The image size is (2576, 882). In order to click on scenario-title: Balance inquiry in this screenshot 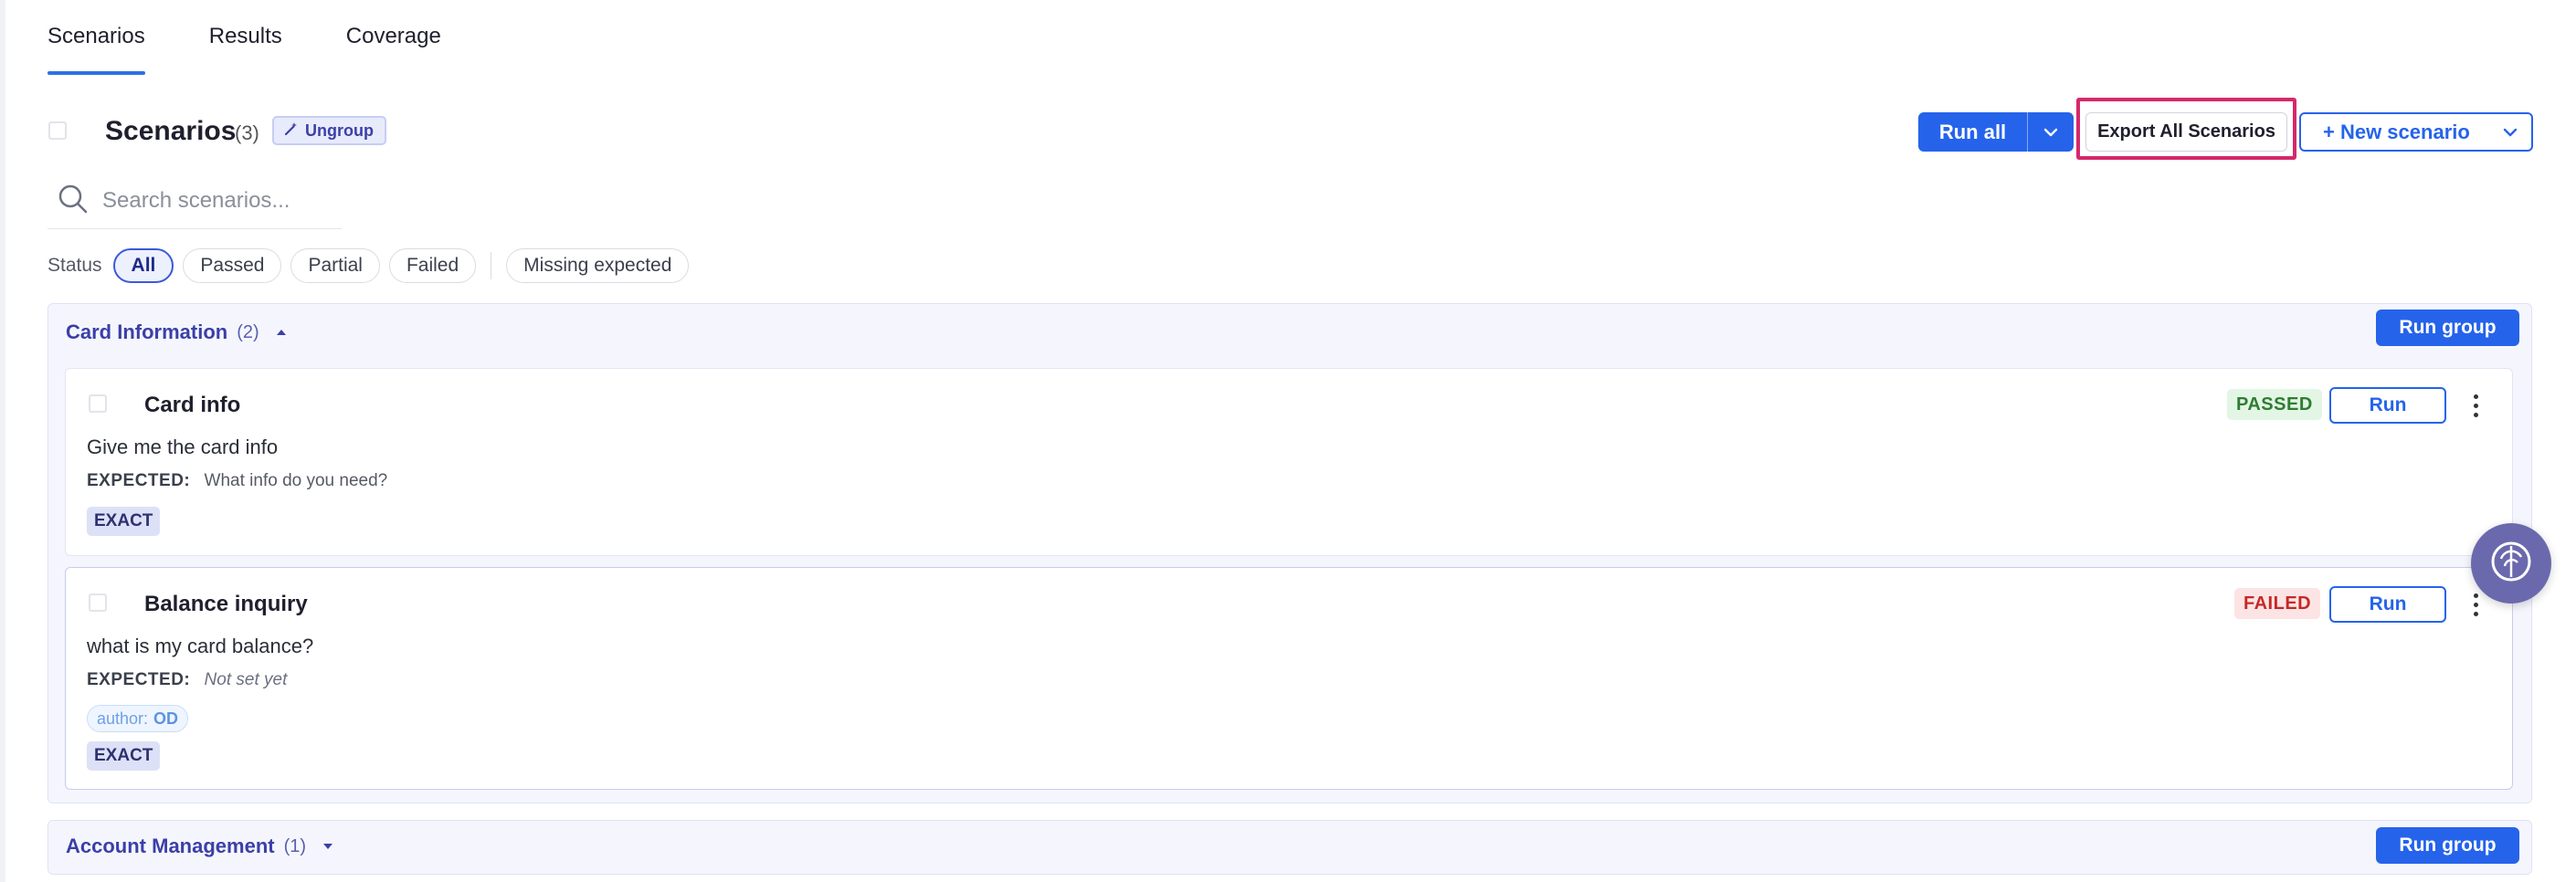, I will do `click(226, 604)`.